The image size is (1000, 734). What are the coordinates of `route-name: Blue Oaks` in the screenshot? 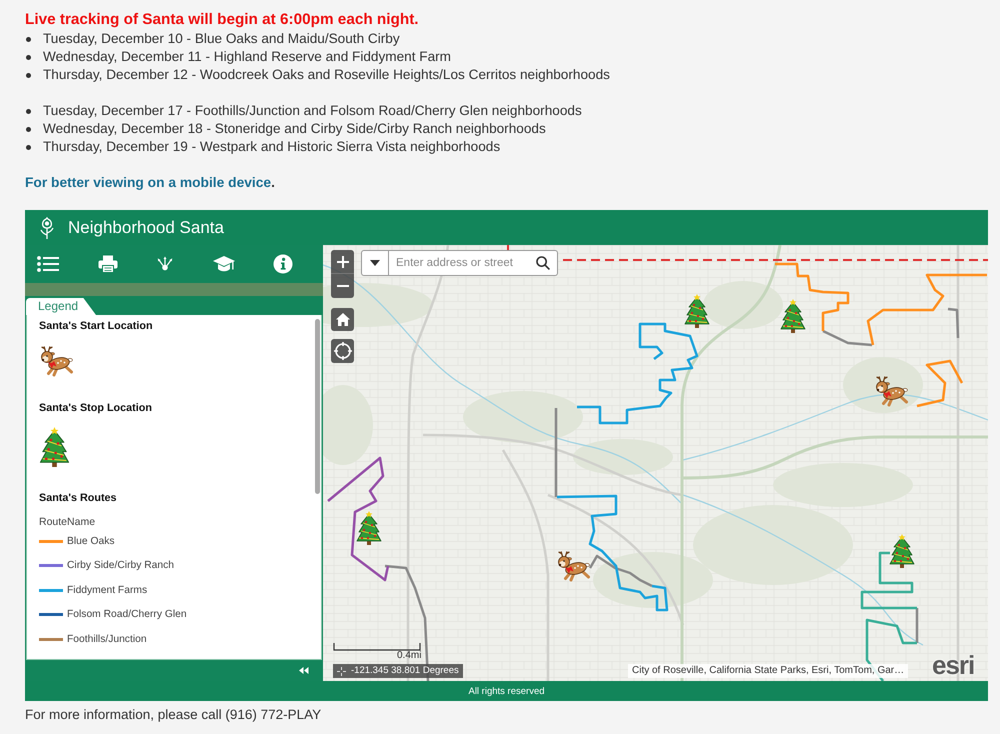 It's located at (91, 541).